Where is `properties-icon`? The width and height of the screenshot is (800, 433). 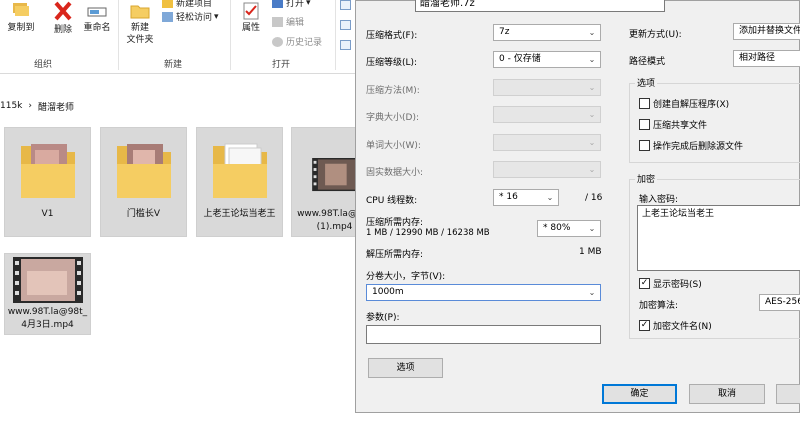
properties-icon is located at coordinates (251, 11).